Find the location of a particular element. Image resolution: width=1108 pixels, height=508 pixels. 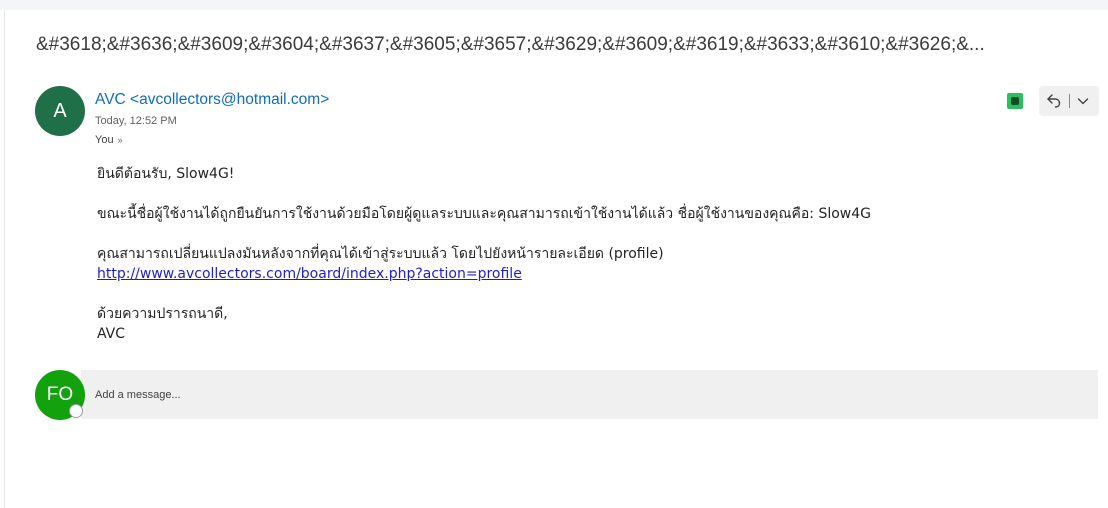

recipient-line: You » is located at coordinates (109, 140).